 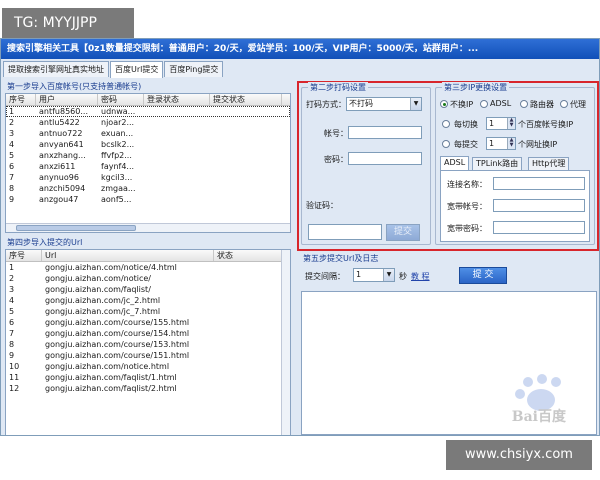 What do you see at coordinates (137, 69) in the screenshot?
I see `tab-baidu-url-submit: 百度Url提交` at bounding box center [137, 69].